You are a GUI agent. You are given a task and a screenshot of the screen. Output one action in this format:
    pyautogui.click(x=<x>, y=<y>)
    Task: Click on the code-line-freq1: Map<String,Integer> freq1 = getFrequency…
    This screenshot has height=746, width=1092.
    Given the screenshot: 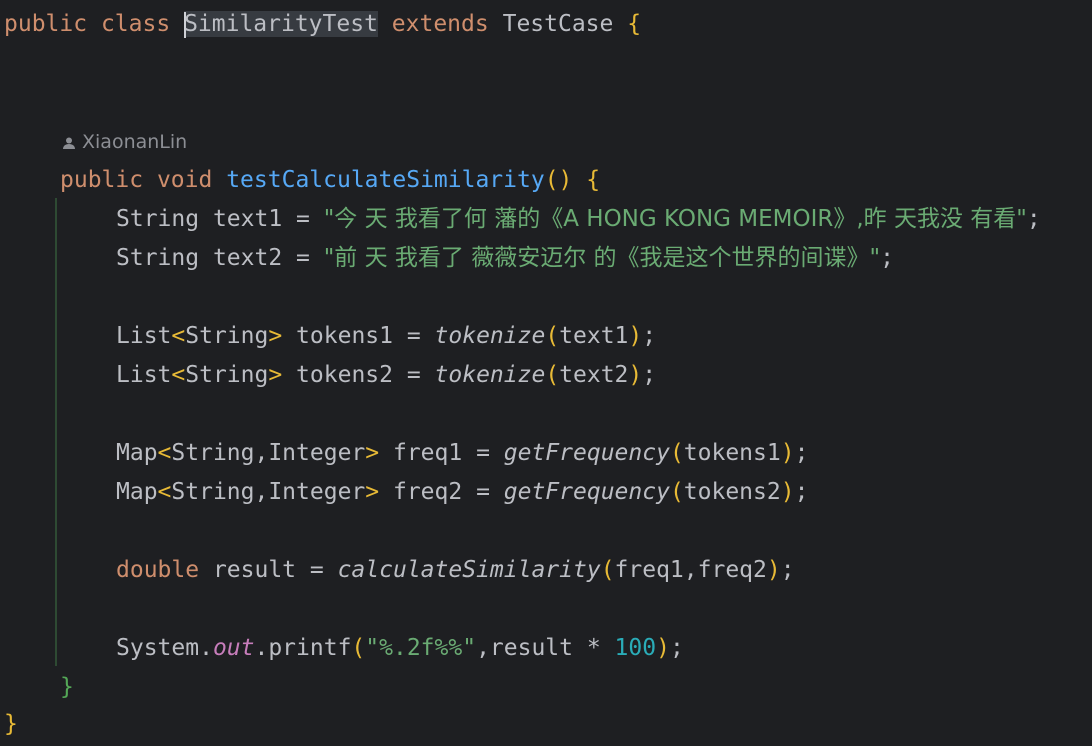 What is the action you would take?
    pyautogui.click(x=462, y=453)
    